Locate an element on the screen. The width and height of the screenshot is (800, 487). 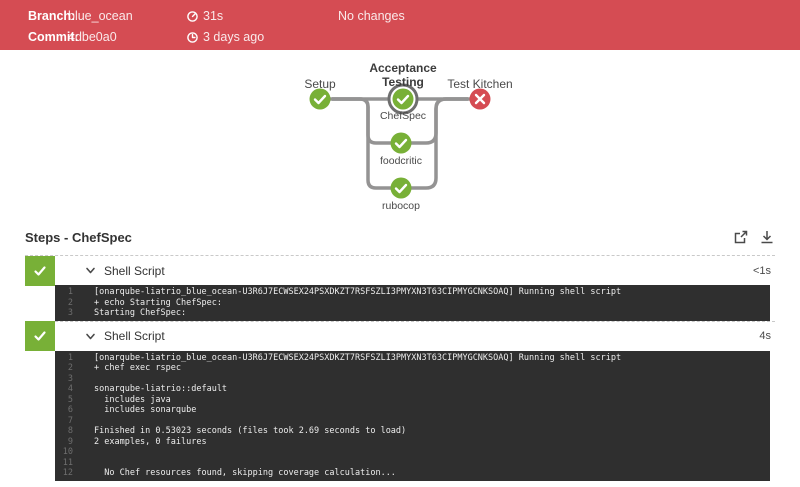
console-line-number: 4 is located at coordinates (70, 389).